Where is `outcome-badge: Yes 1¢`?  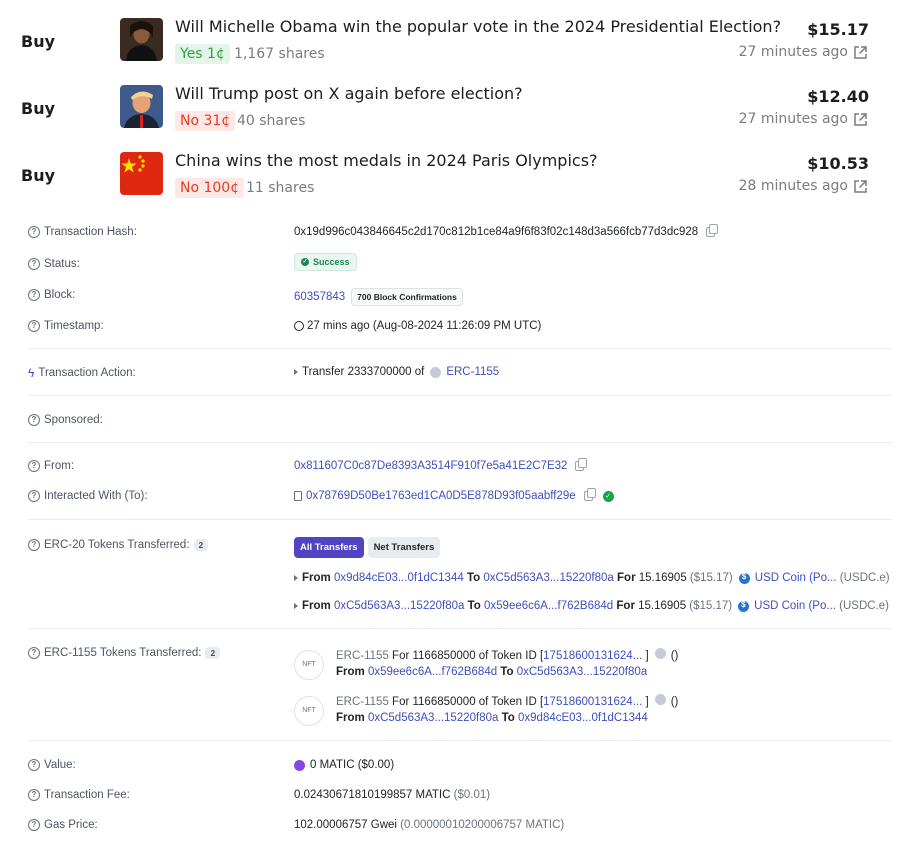
outcome-badge: Yes 1¢ is located at coordinates (202, 54).